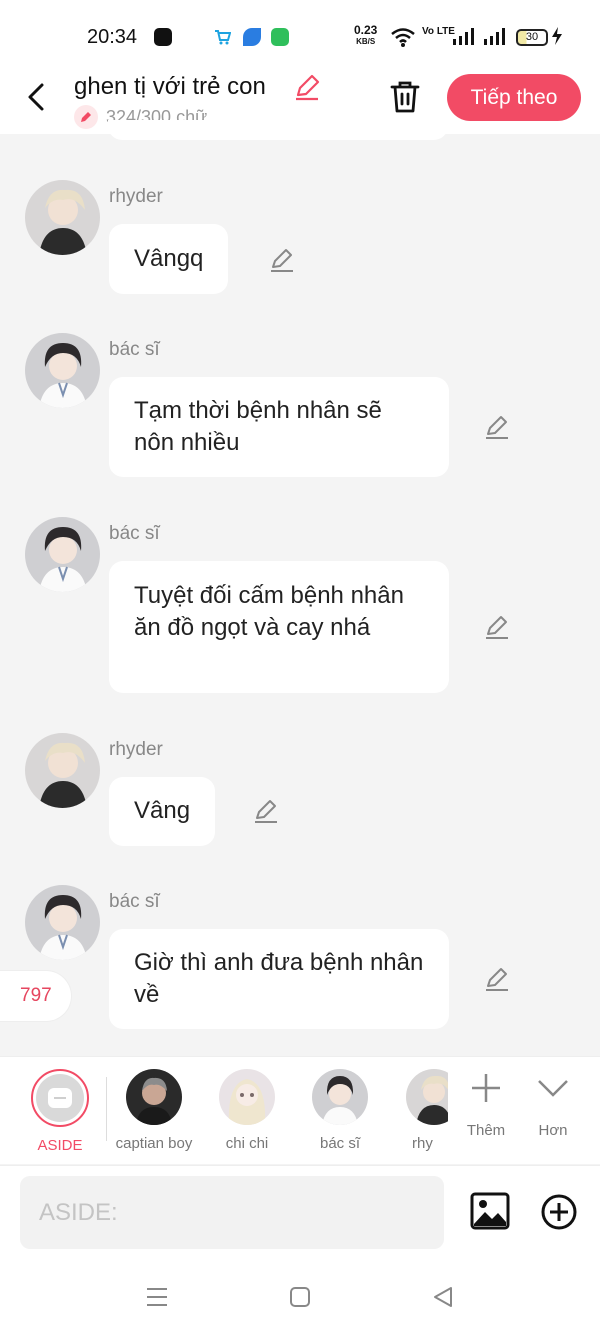  I want to click on character-chi-chi: chi chi, so click(247, 1110).